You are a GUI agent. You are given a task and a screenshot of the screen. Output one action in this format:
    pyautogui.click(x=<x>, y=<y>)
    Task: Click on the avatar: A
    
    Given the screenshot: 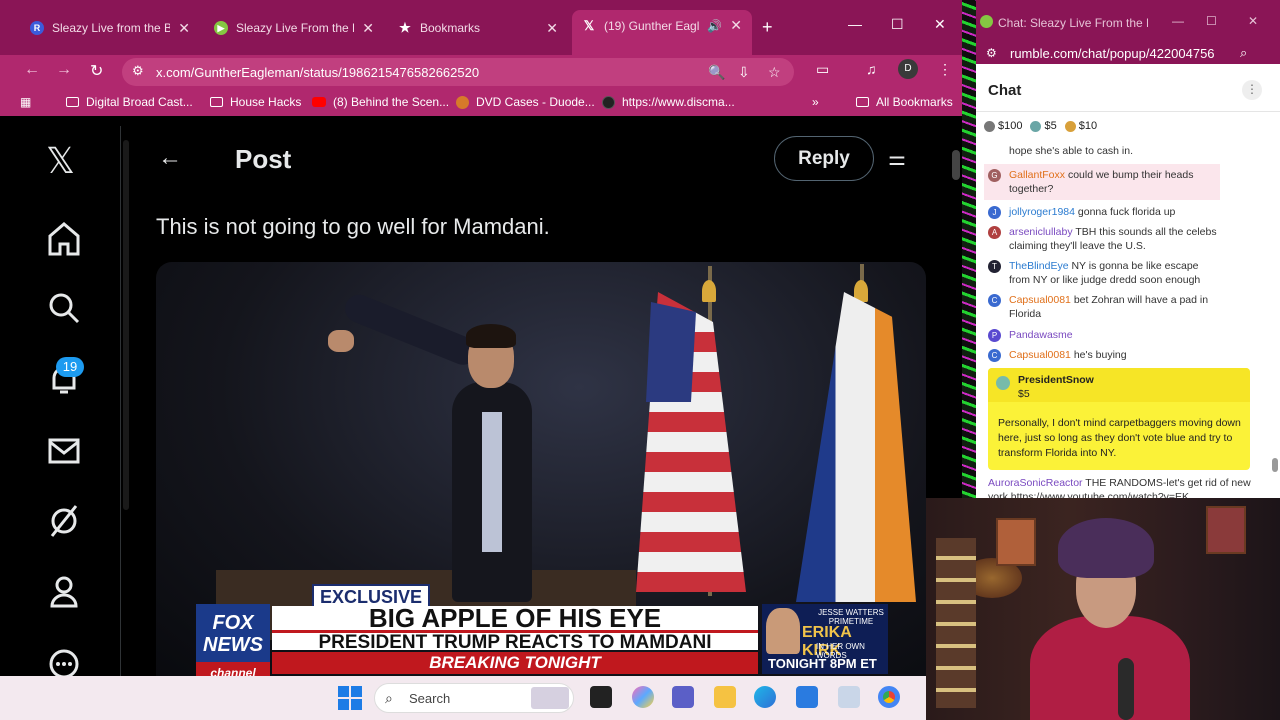 What is the action you would take?
    pyautogui.click(x=994, y=232)
    